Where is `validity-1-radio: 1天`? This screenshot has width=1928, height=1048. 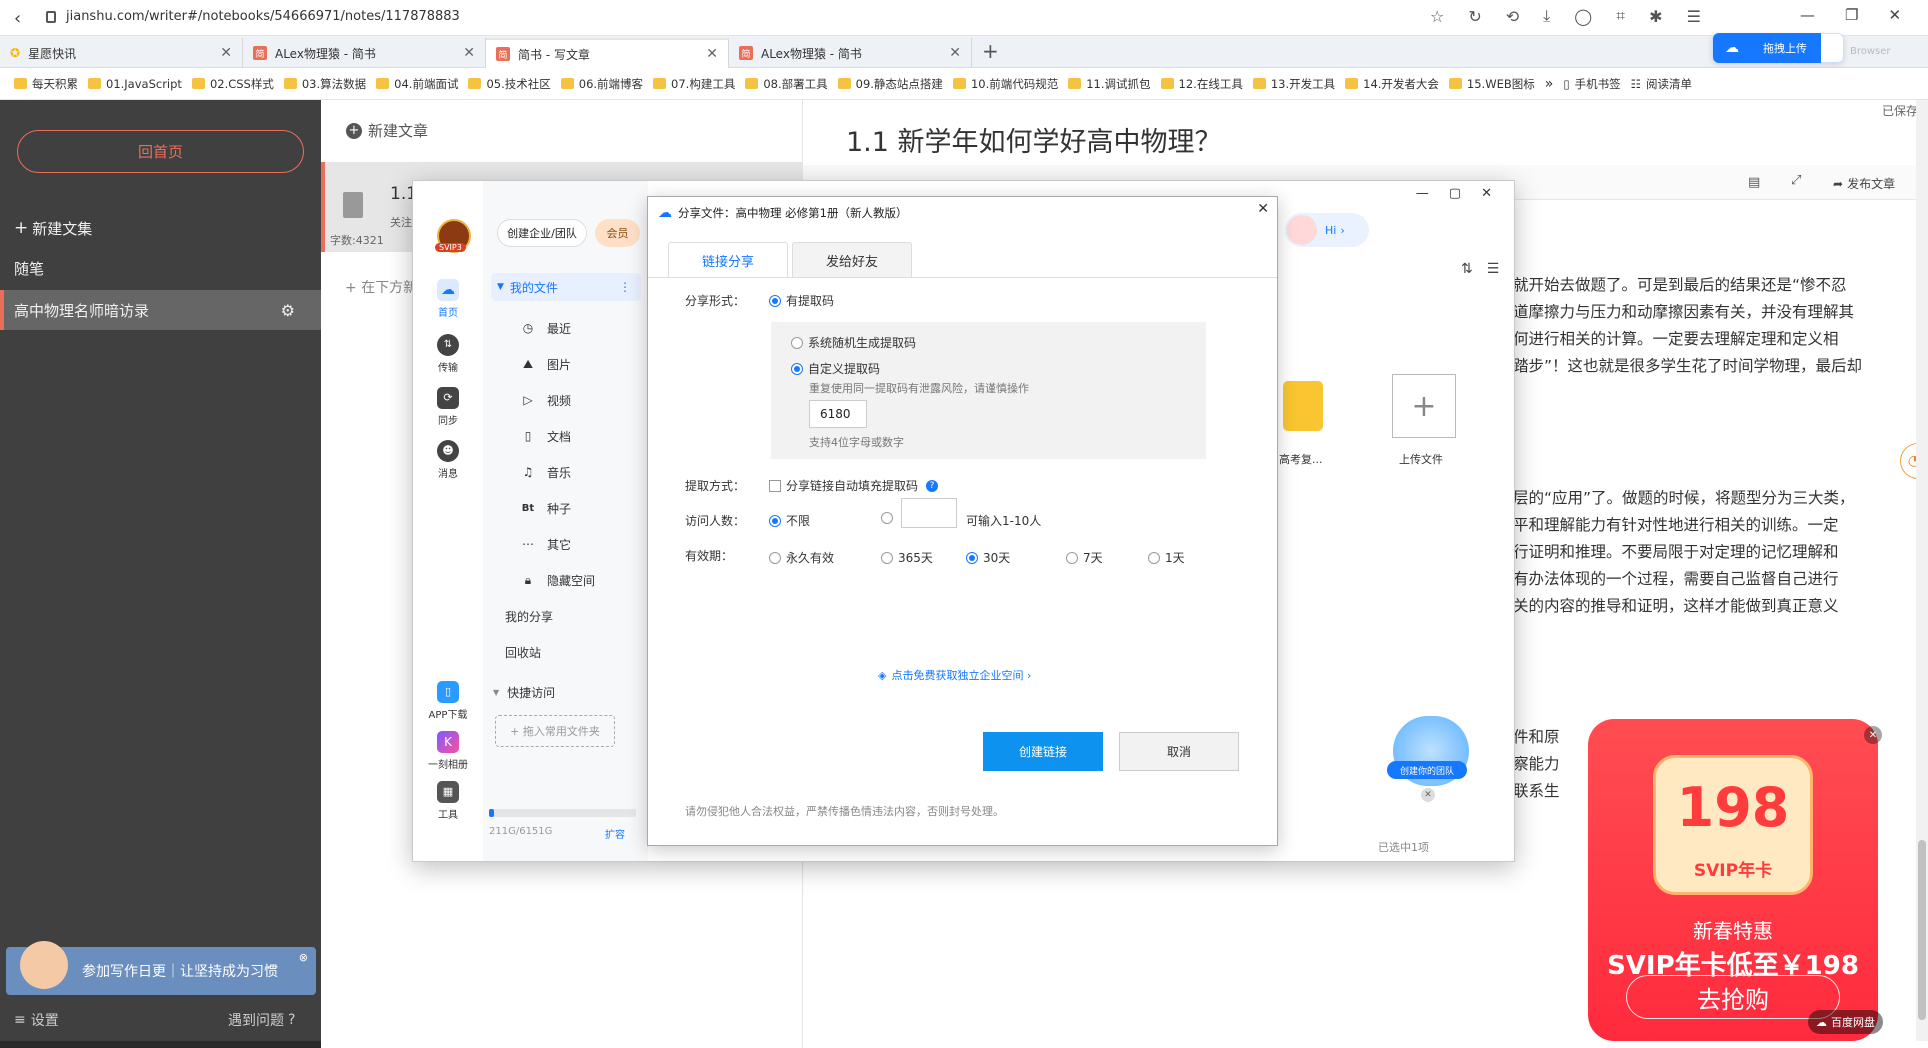
validity-1-radio: 1天 is located at coordinates (1166, 557).